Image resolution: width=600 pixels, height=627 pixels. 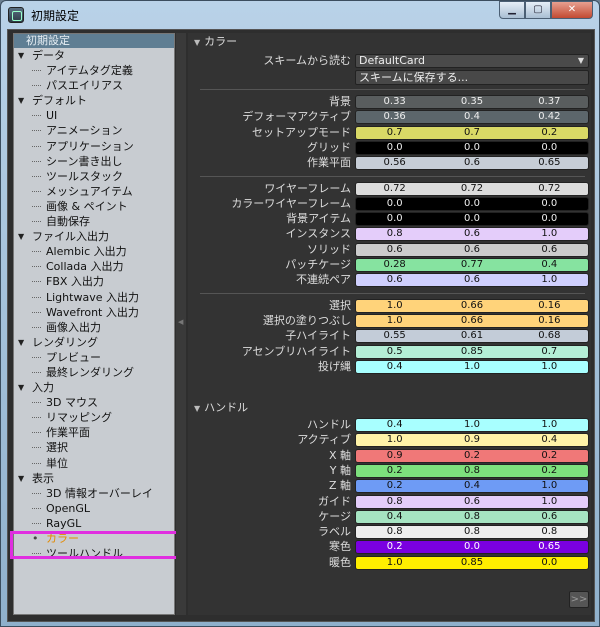 What do you see at coordinates (94, 508) in the screenshot?
I see `tree-item: OpenGL` at bounding box center [94, 508].